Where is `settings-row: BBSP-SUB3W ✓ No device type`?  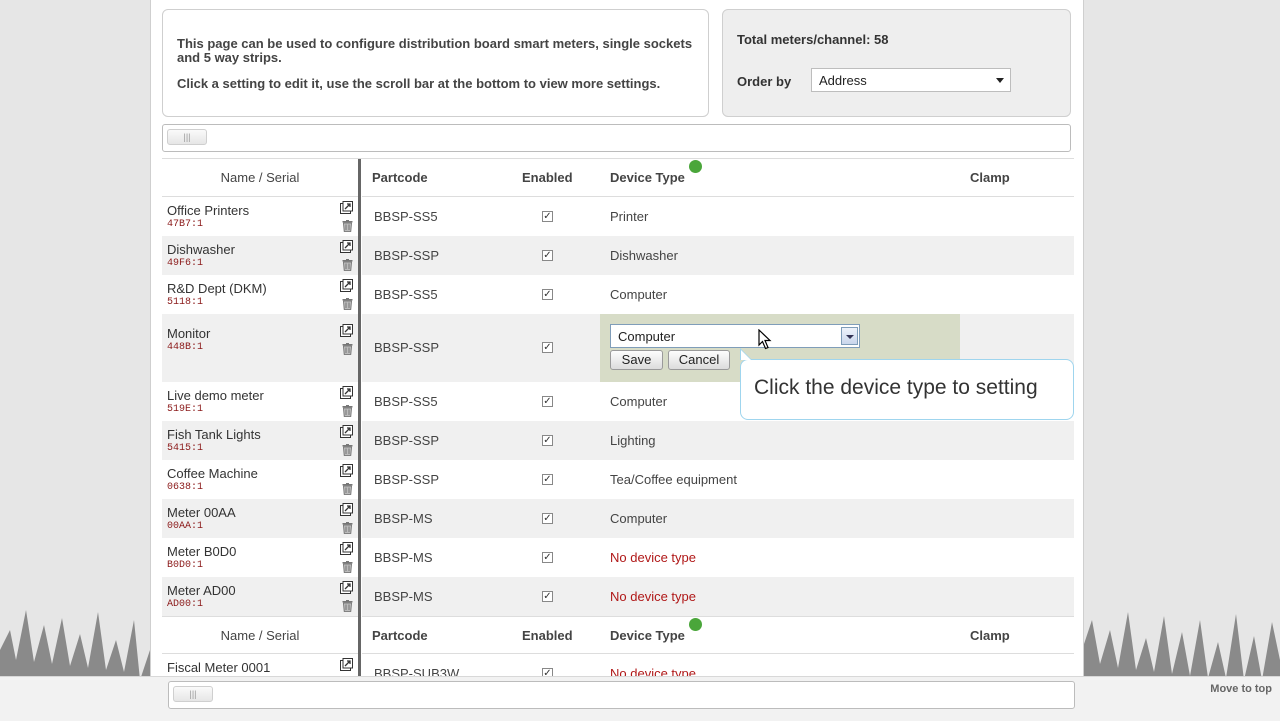 settings-row: BBSP-SUB3W ✓ No device type is located at coordinates (718, 665).